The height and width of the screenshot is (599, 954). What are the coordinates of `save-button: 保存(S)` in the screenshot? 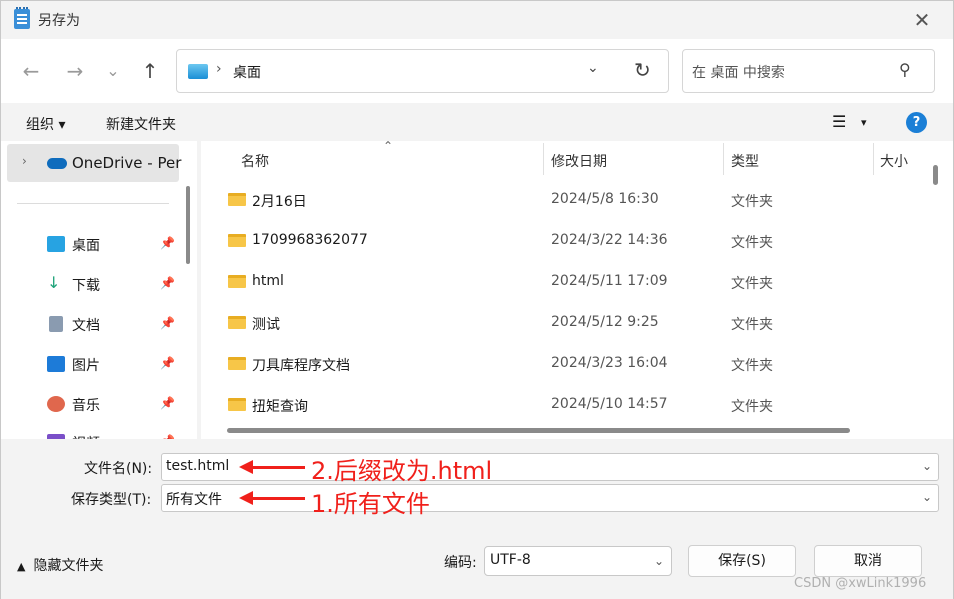 It's located at (742, 561).